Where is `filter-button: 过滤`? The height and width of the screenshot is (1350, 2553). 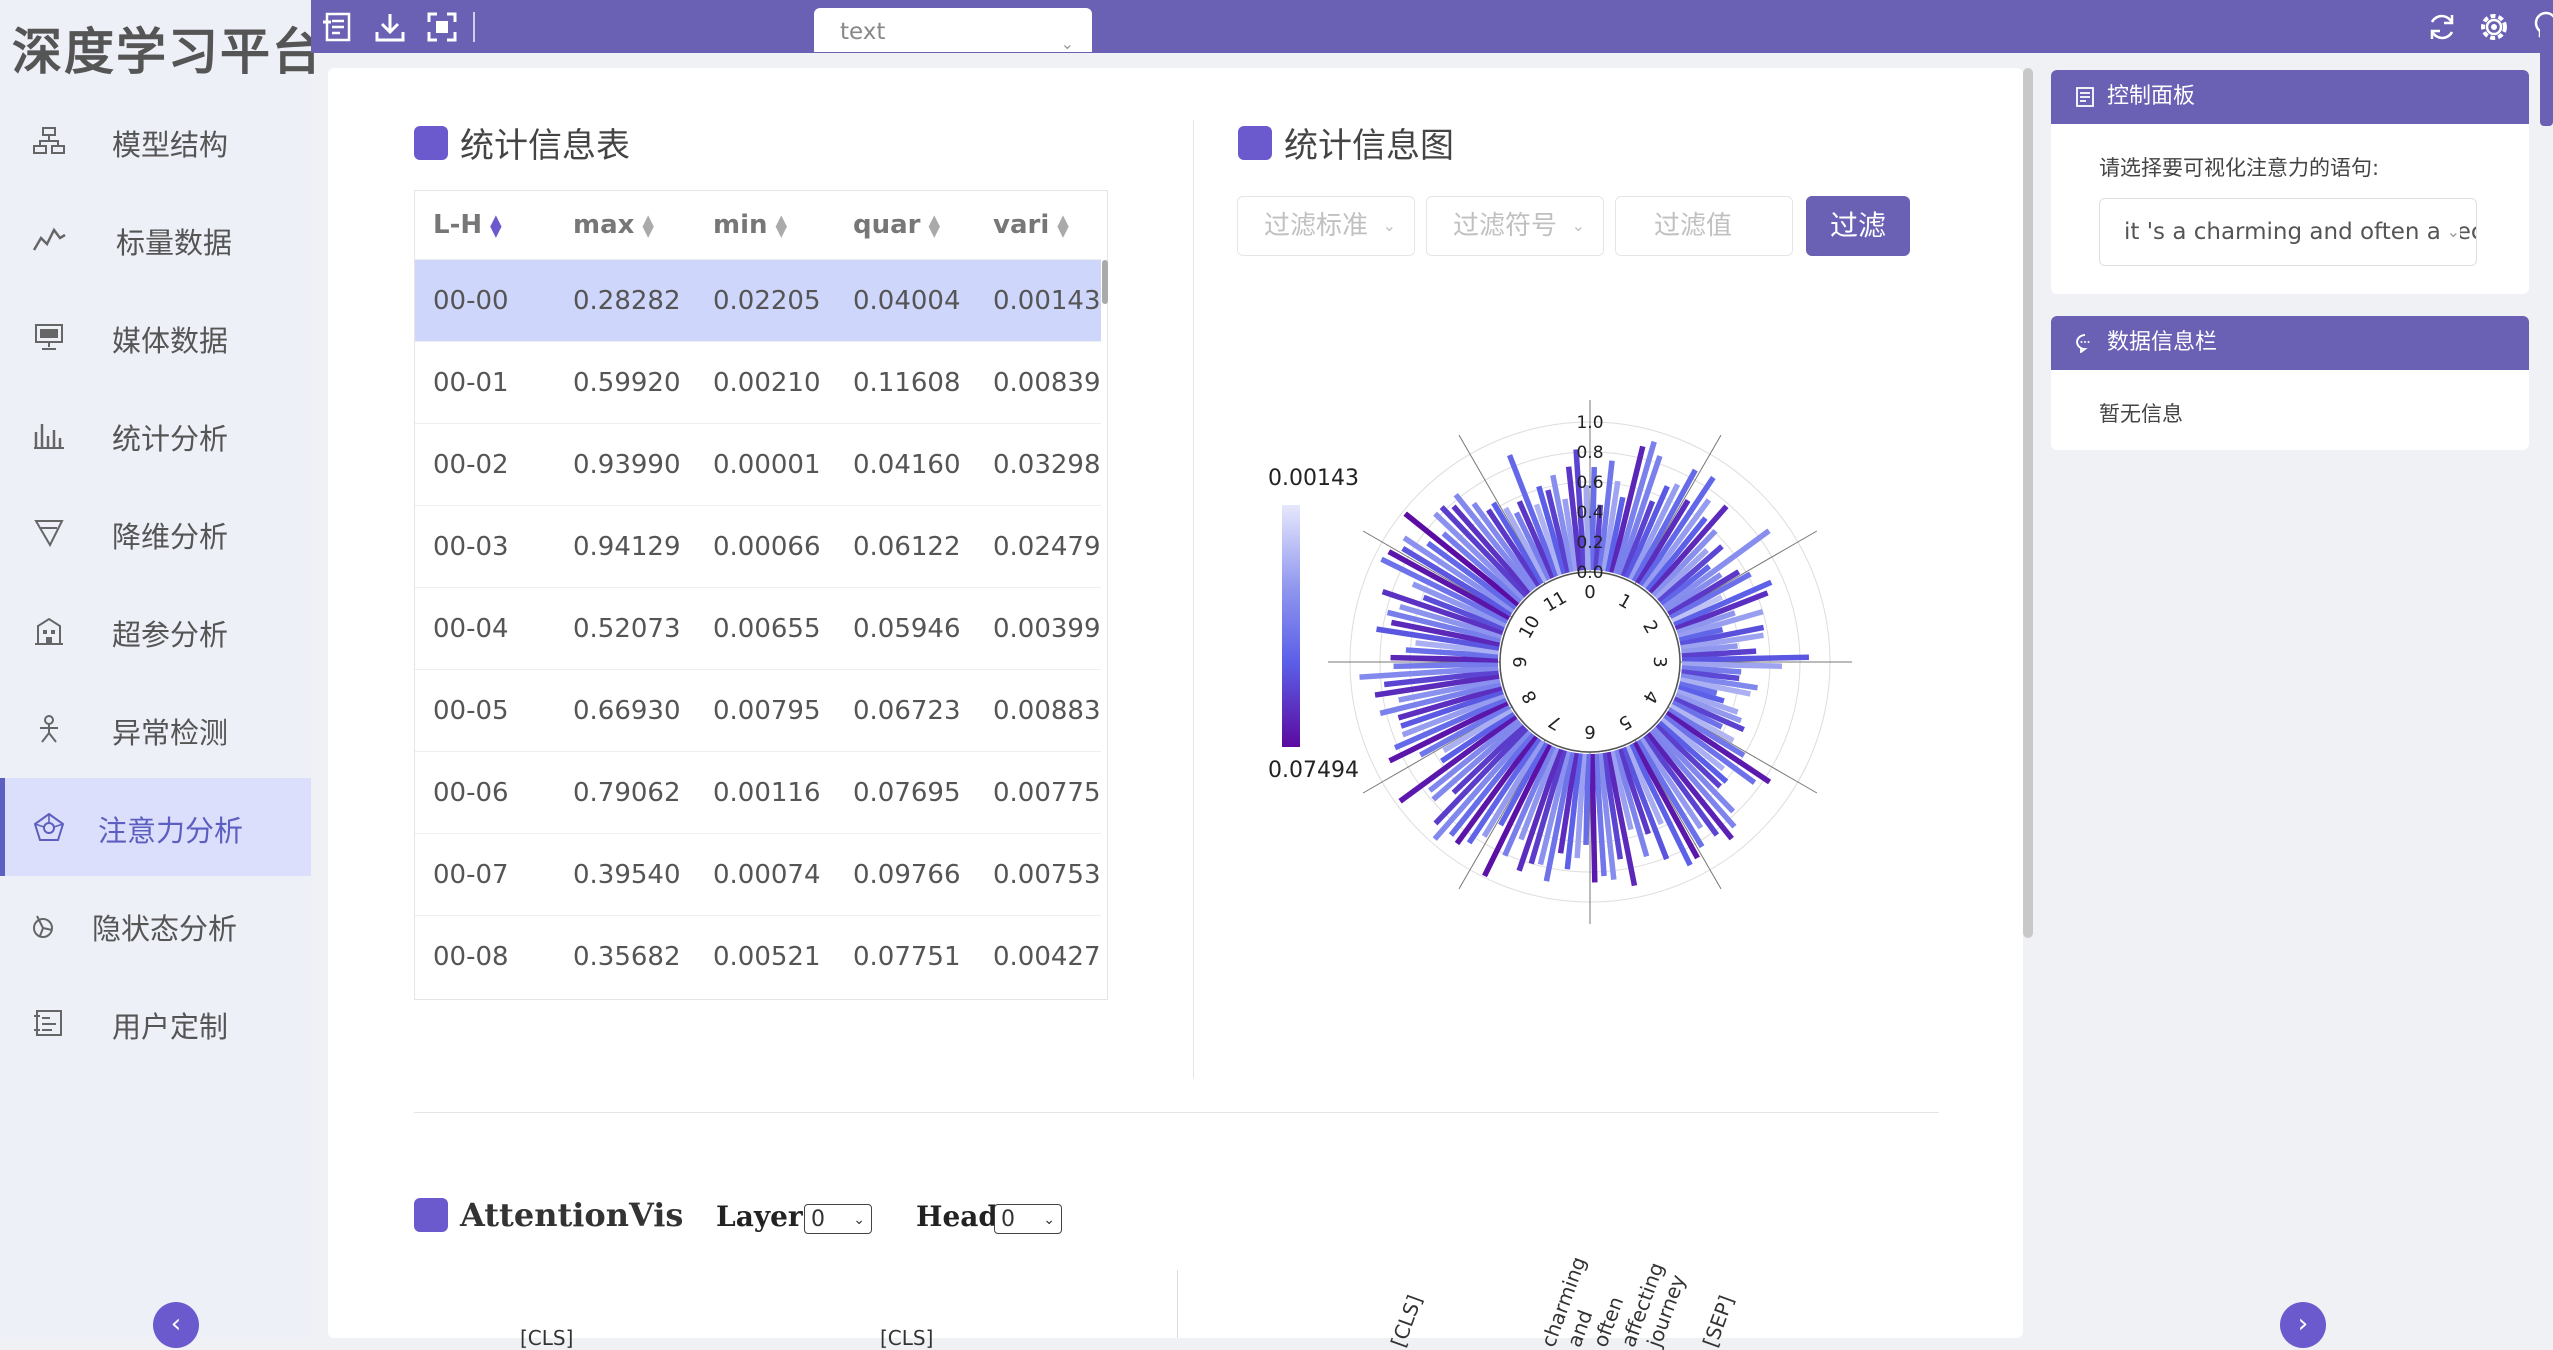
filter-button: 过滤 is located at coordinates (1858, 226).